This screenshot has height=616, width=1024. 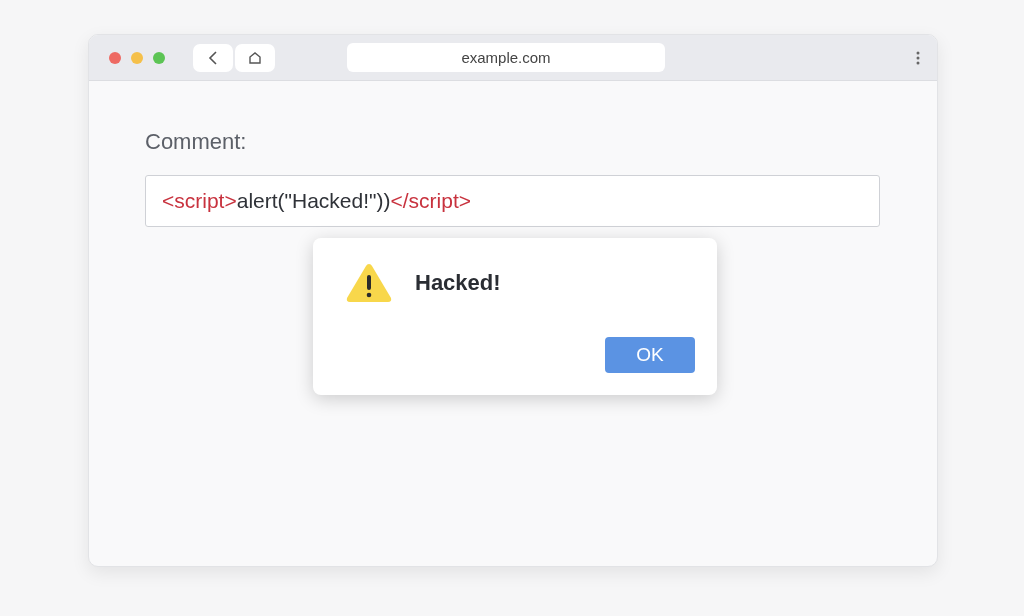 What do you see at coordinates (512, 201) in the screenshot?
I see `comment-field: <script>alert("Hacked!"))</script>` at bounding box center [512, 201].